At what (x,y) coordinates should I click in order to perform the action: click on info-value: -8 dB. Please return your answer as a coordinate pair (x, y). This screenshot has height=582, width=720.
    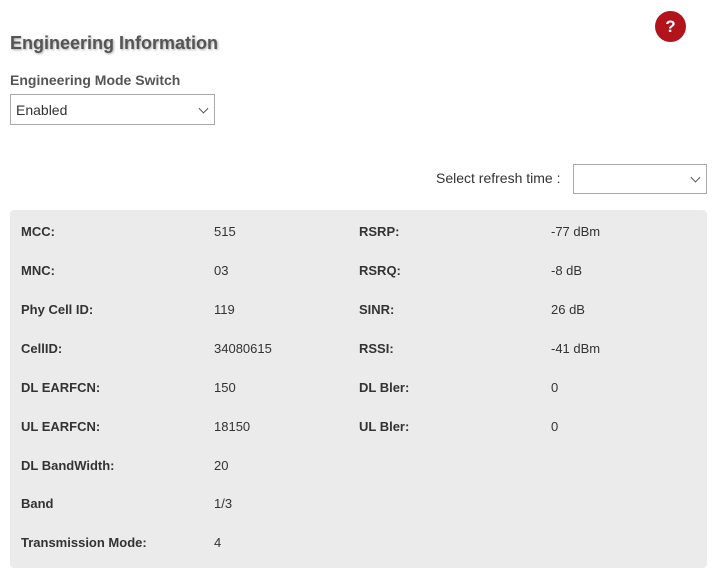
    Looking at the image, I should click on (567, 270).